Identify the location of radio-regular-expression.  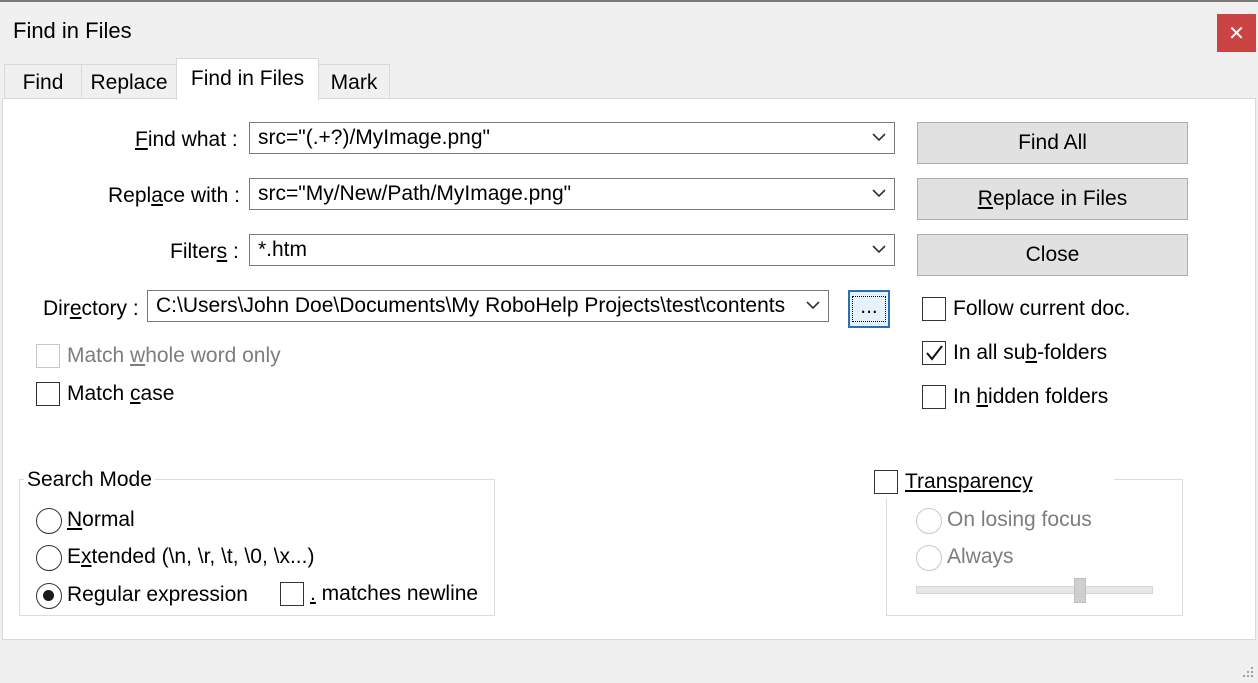
(49, 596).